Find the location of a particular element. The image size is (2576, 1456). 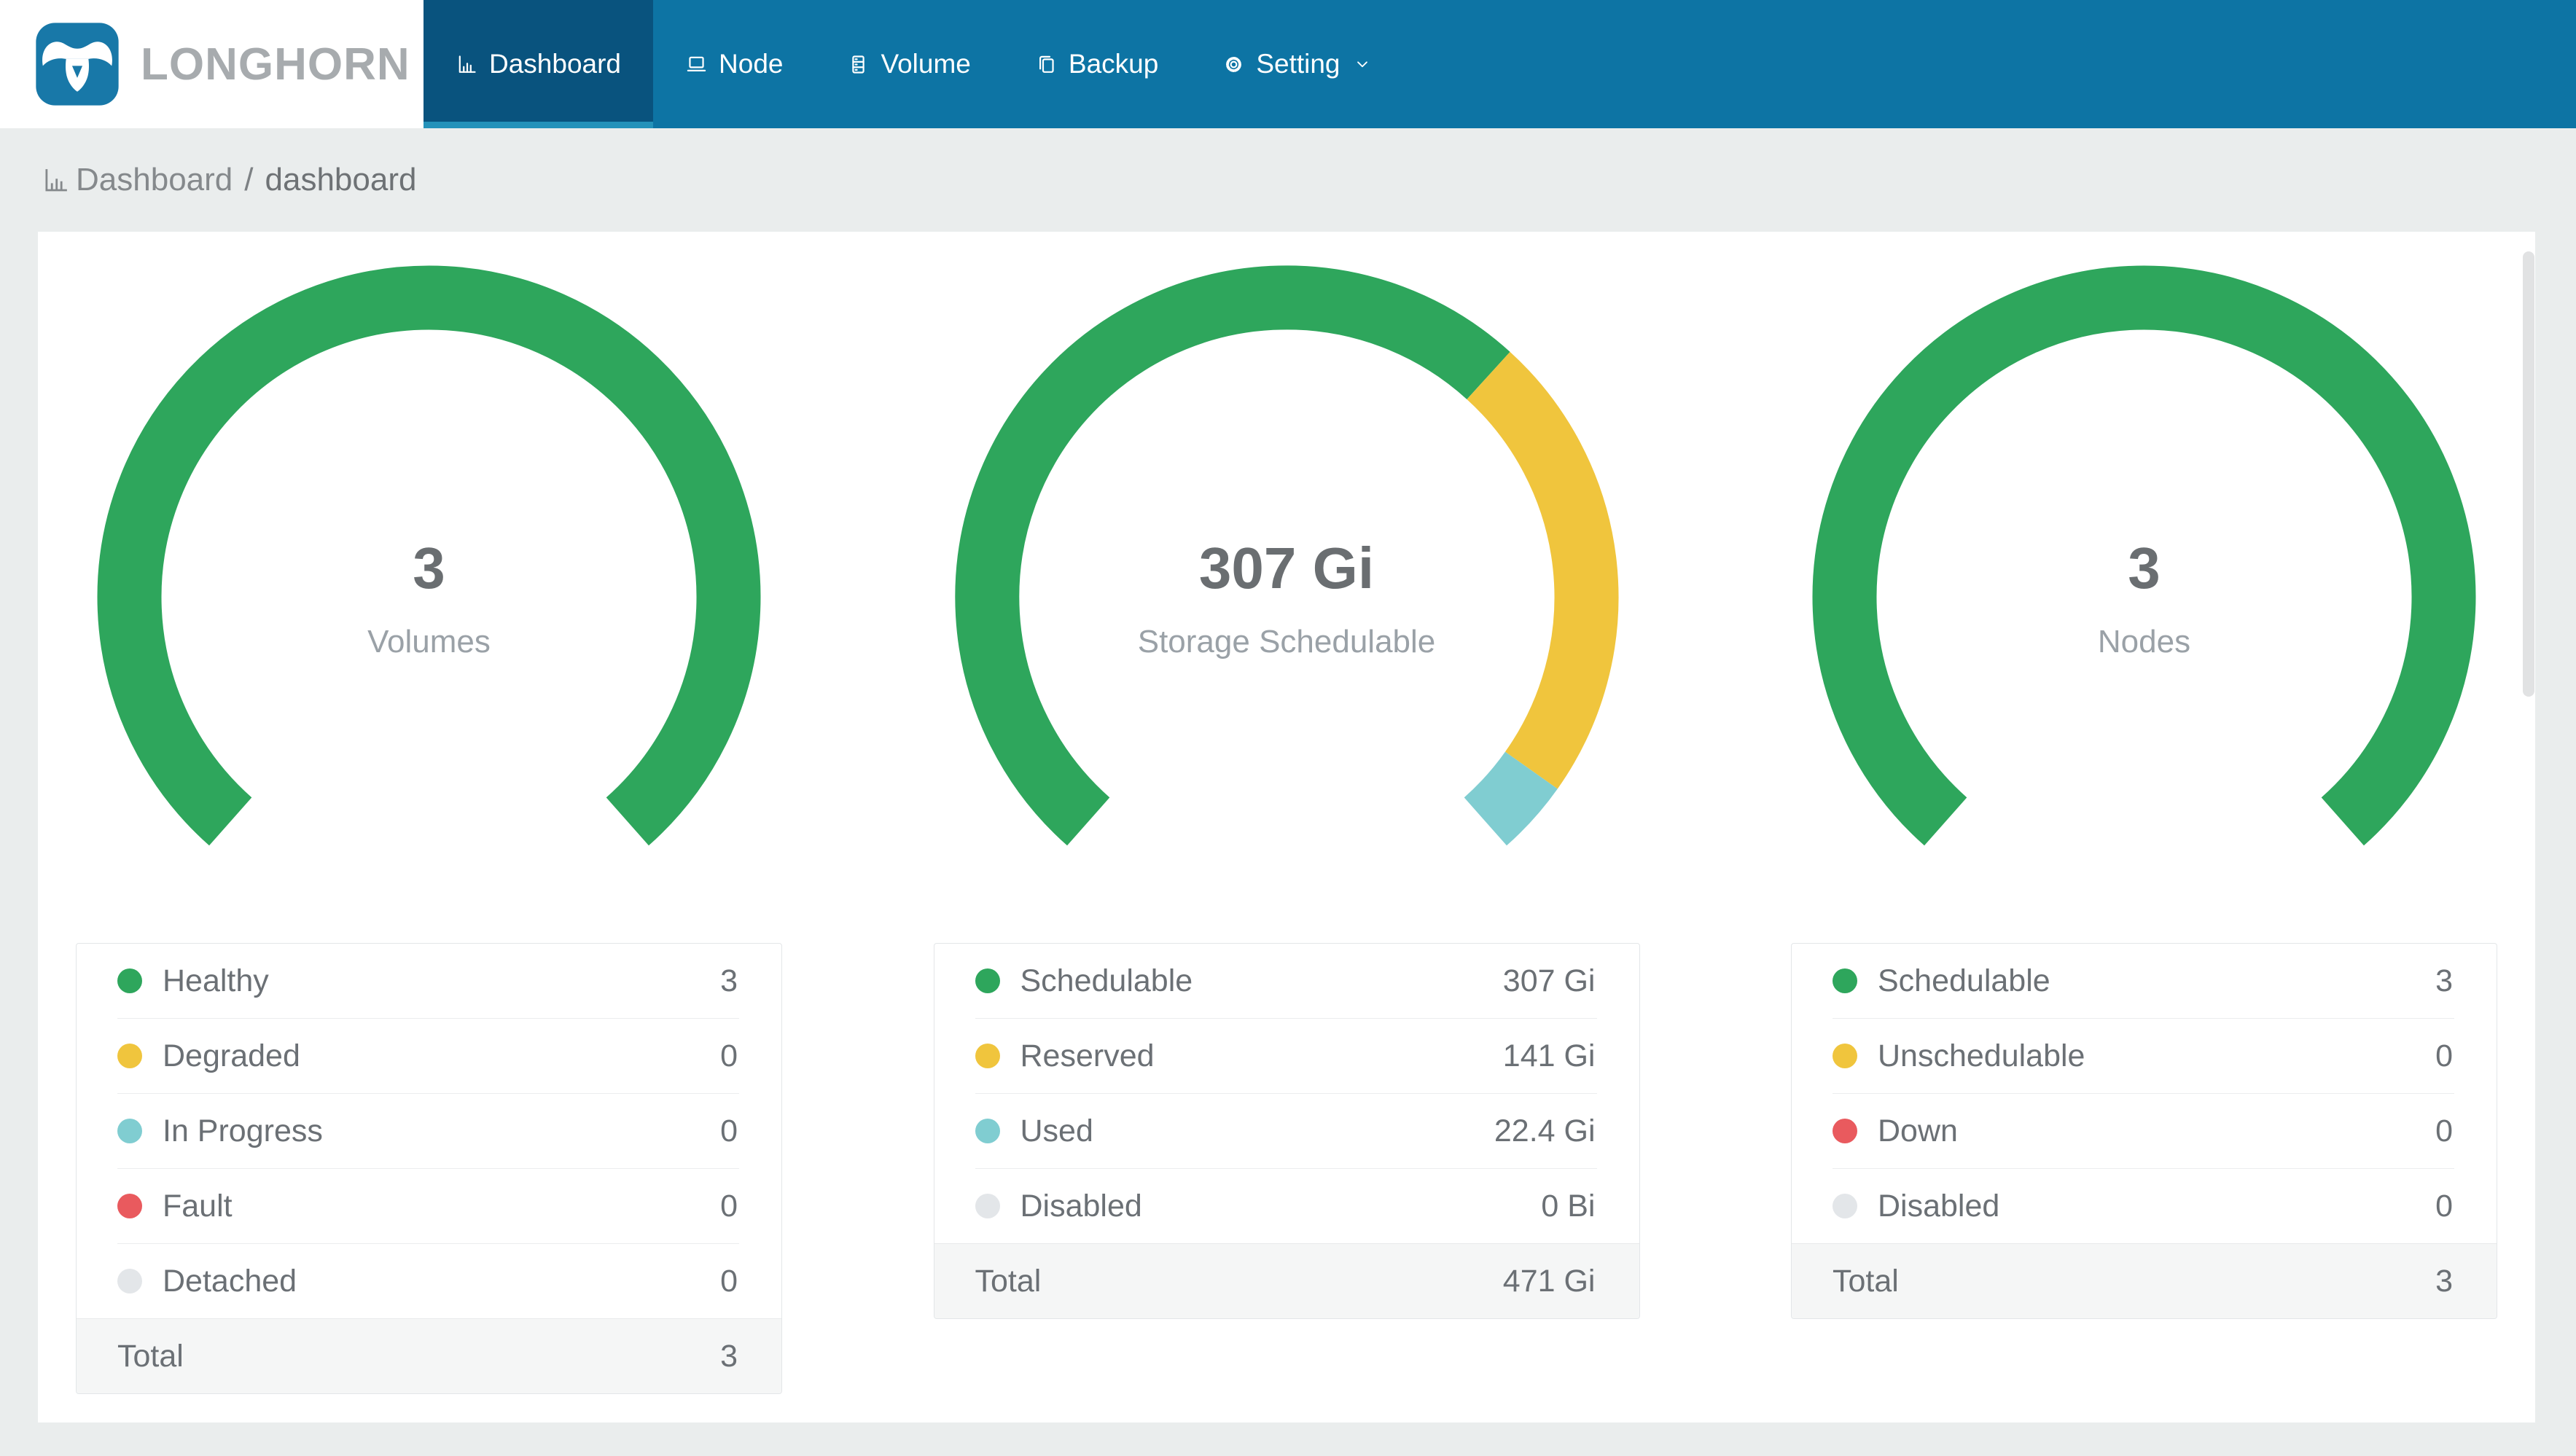

nav-item-setting: Setting is located at coordinates (1296, 64).